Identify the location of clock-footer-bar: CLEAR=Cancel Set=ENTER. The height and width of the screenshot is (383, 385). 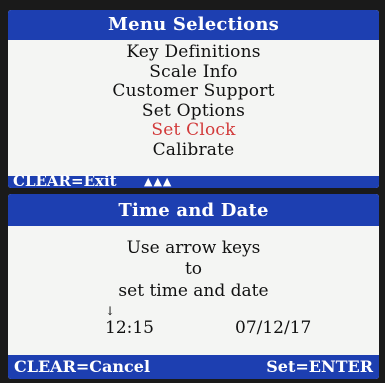
(193, 367).